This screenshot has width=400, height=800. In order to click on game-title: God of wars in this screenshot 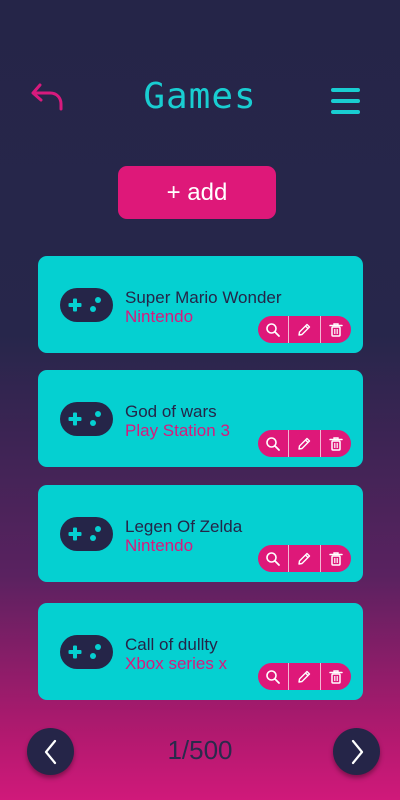, I will do `click(171, 411)`.